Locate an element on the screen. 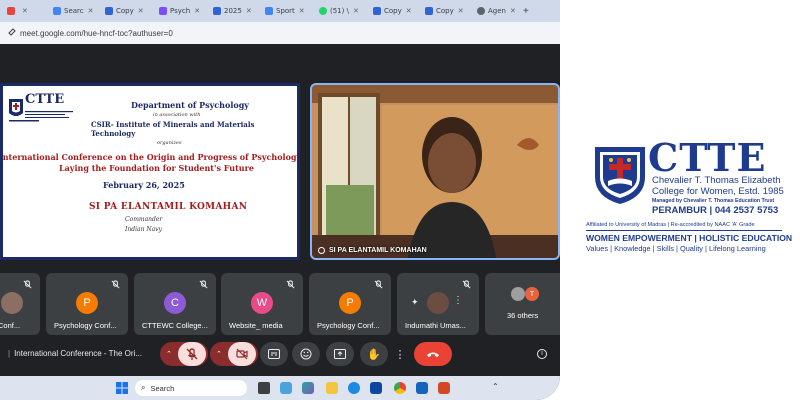  taskbar-search-input: ⌕ Search is located at coordinates (191, 388).